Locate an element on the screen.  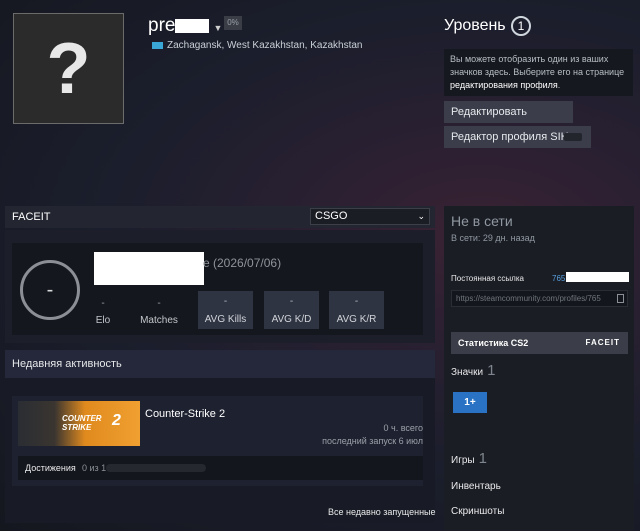
faceit-logo: FACEIT is located at coordinates (602, 342).